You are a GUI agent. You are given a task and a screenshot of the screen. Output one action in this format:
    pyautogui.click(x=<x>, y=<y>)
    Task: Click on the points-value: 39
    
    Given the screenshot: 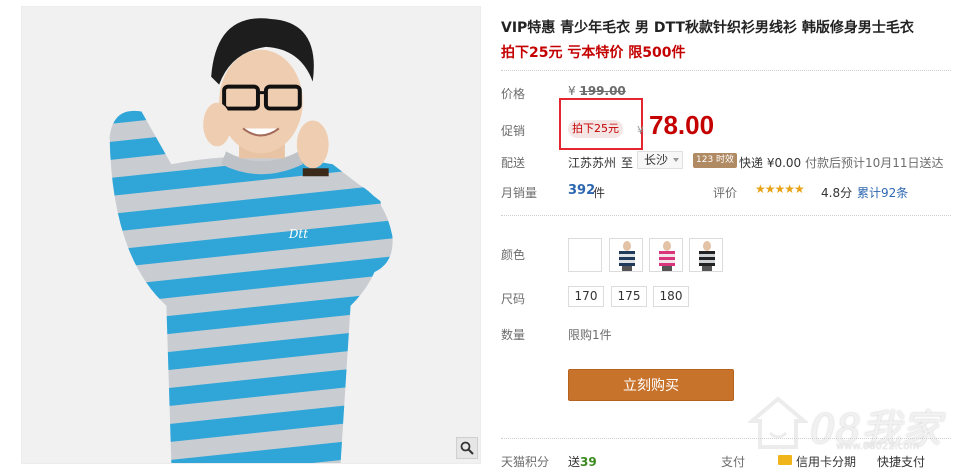 What is the action you would take?
    pyautogui.click(x=588, y=462)
    